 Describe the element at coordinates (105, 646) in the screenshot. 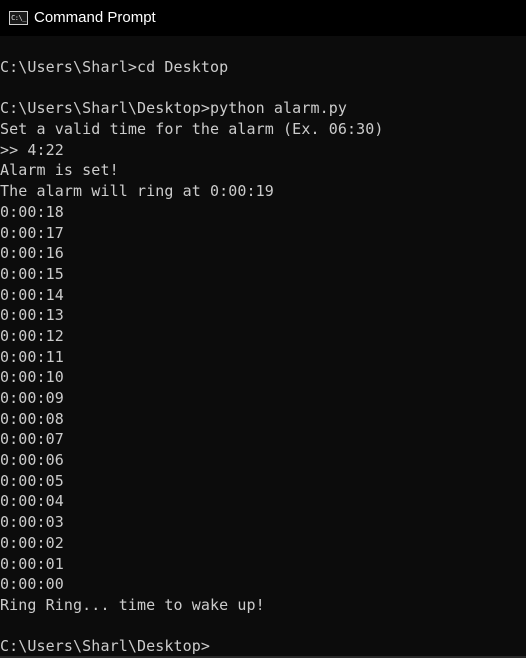

I see `console-line: C:\Users\Sharl\Desktop>` at that location.